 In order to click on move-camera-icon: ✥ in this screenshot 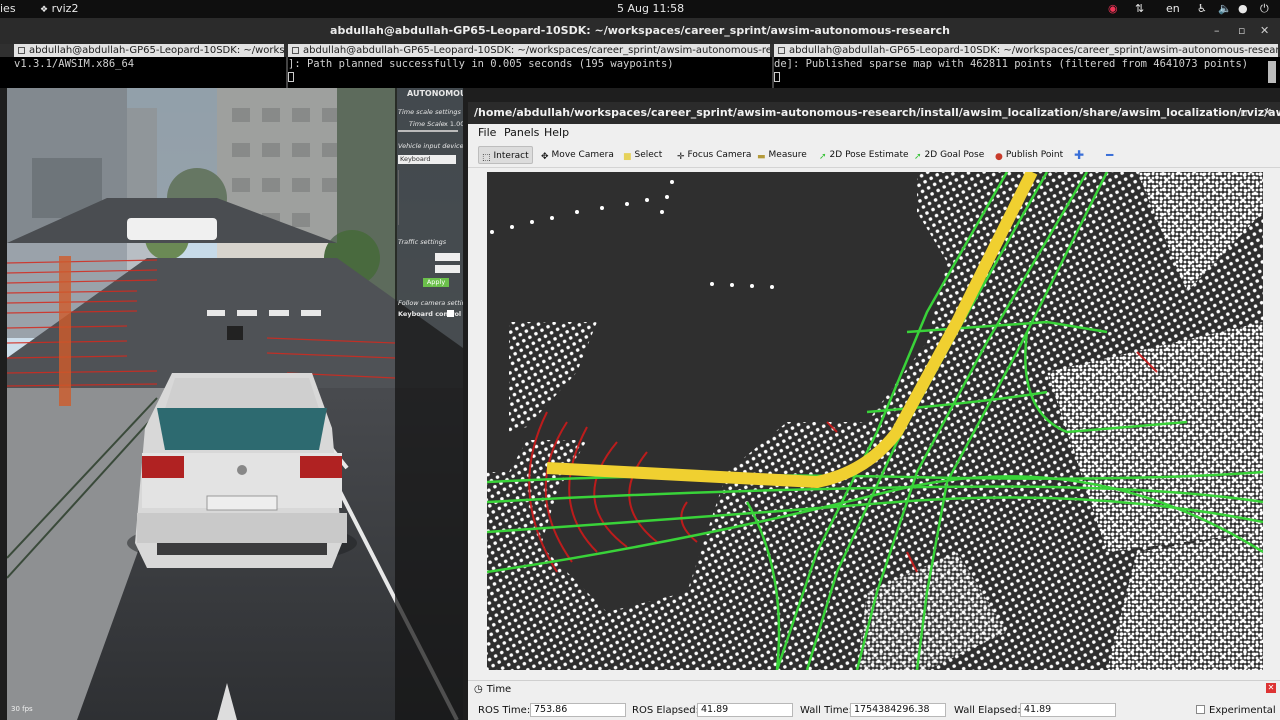, I will do `click(545, 157)`.